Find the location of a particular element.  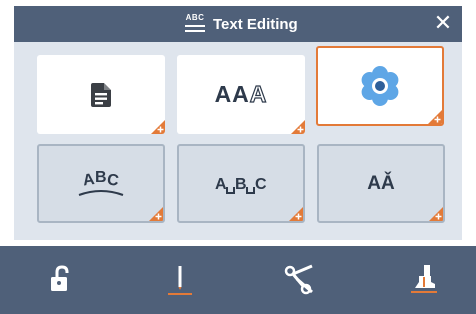

scissors-icon is located at coordinates (298, 279).